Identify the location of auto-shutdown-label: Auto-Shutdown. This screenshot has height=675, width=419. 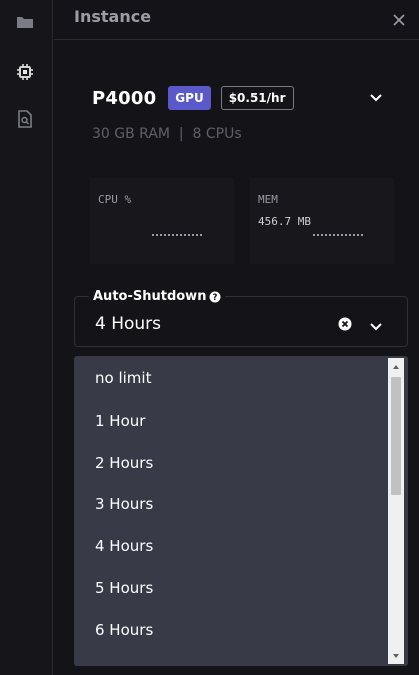
(150, 296).